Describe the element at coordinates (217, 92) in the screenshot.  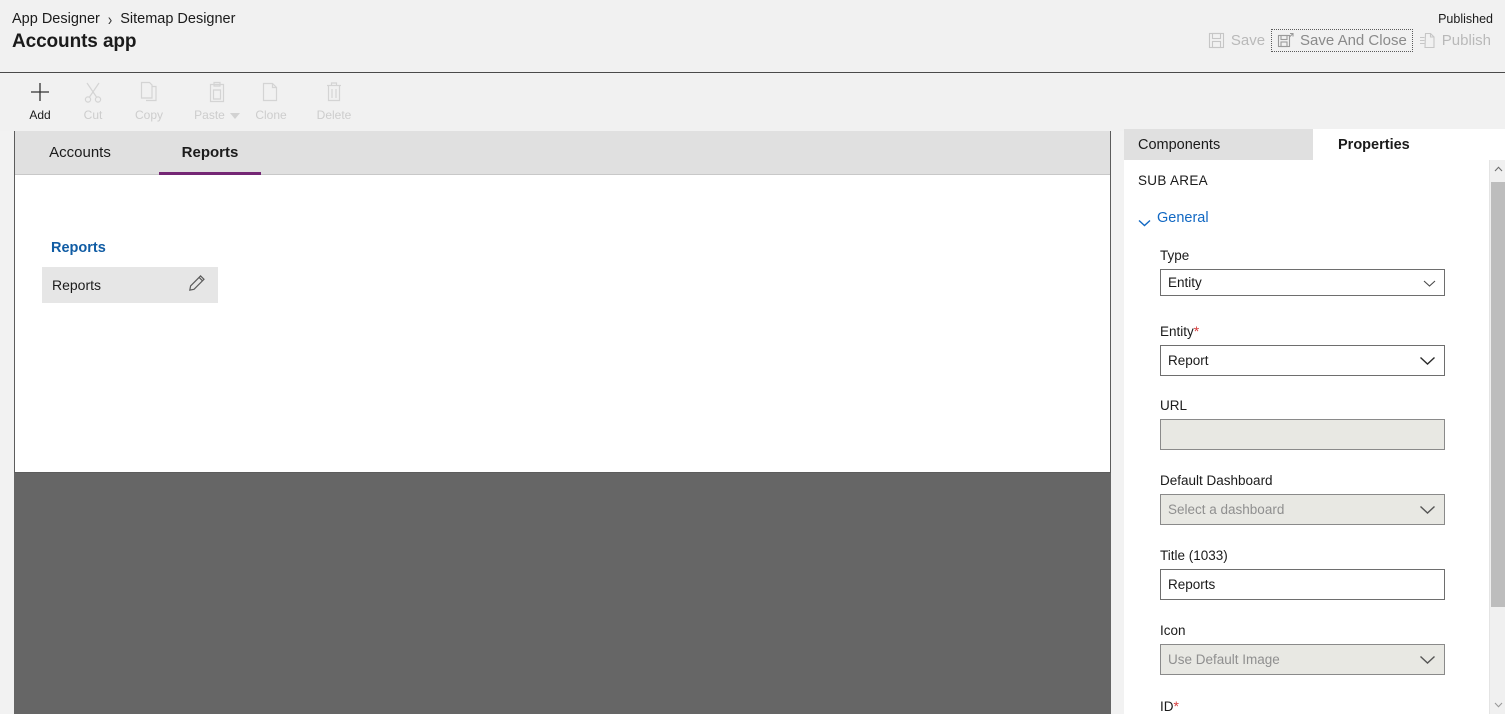
I see `clipboard-icon` at that location.